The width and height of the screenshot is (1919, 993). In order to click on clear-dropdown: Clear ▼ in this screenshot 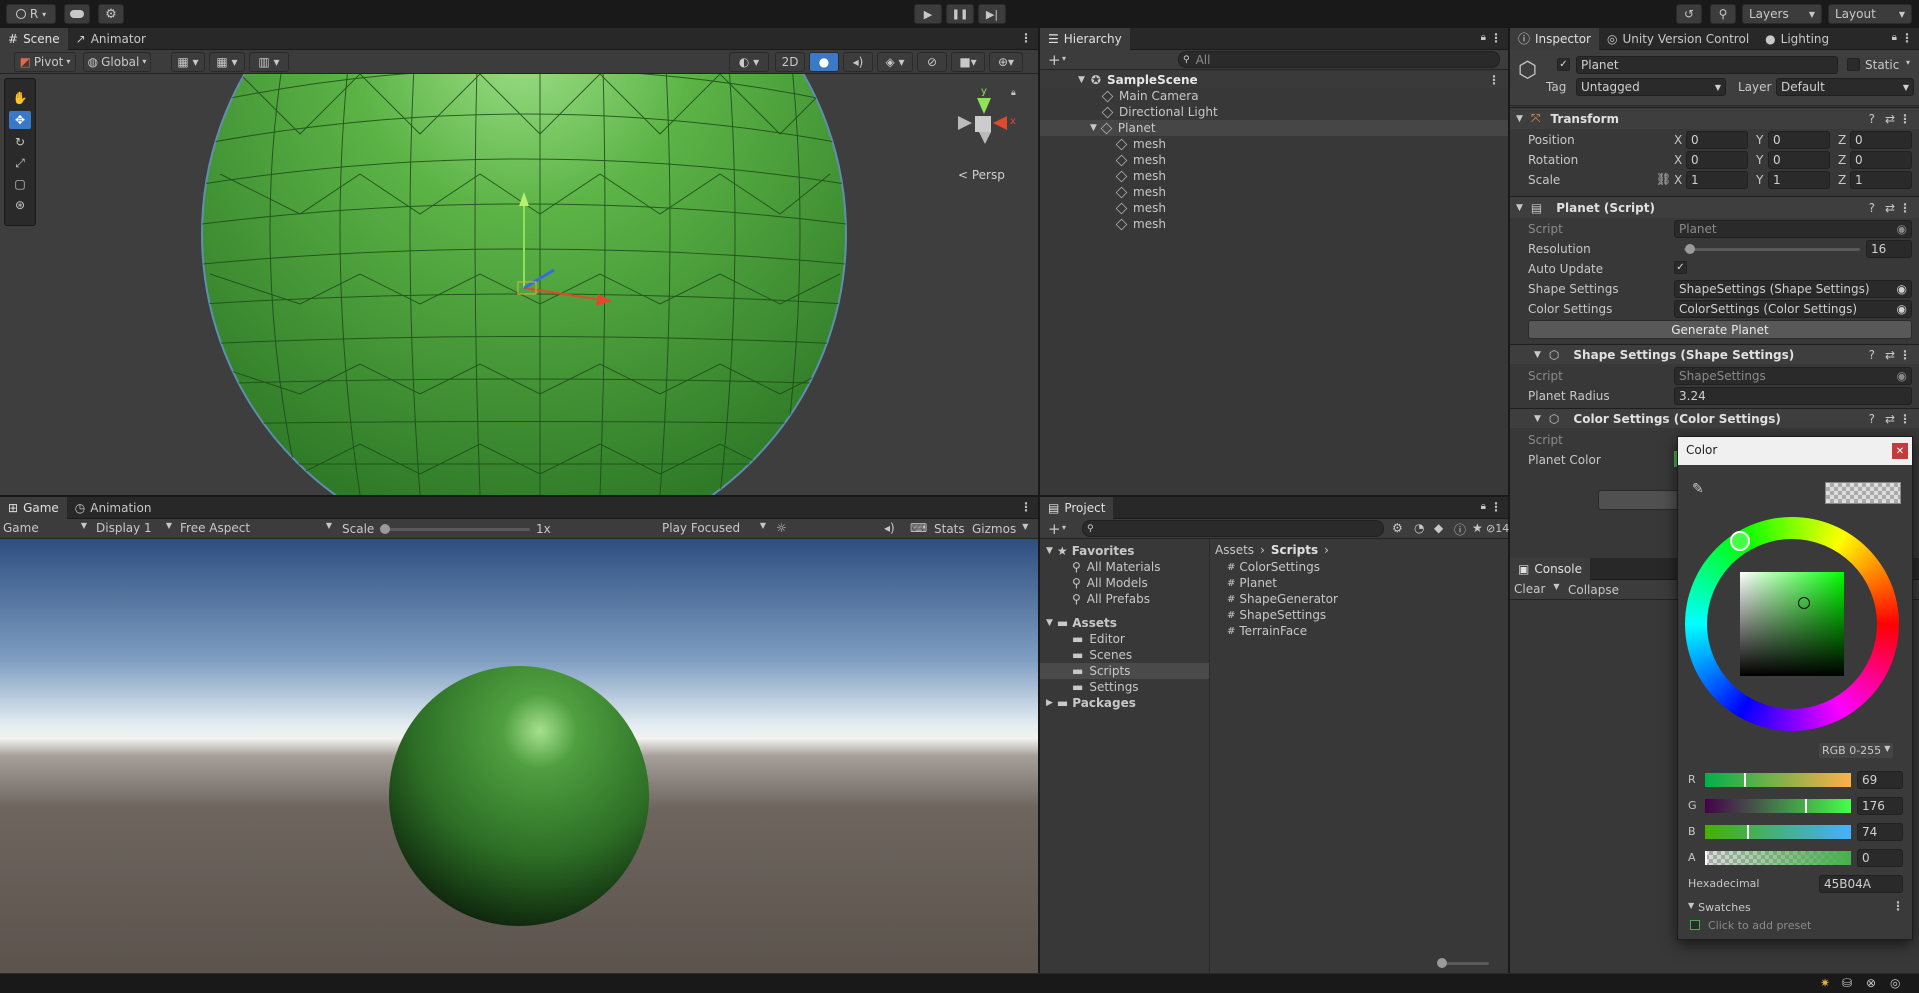, I will do `click(1537, 589)`.